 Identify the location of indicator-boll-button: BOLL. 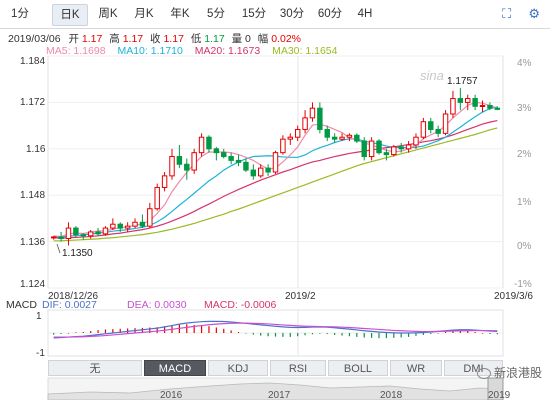
(358, 368).